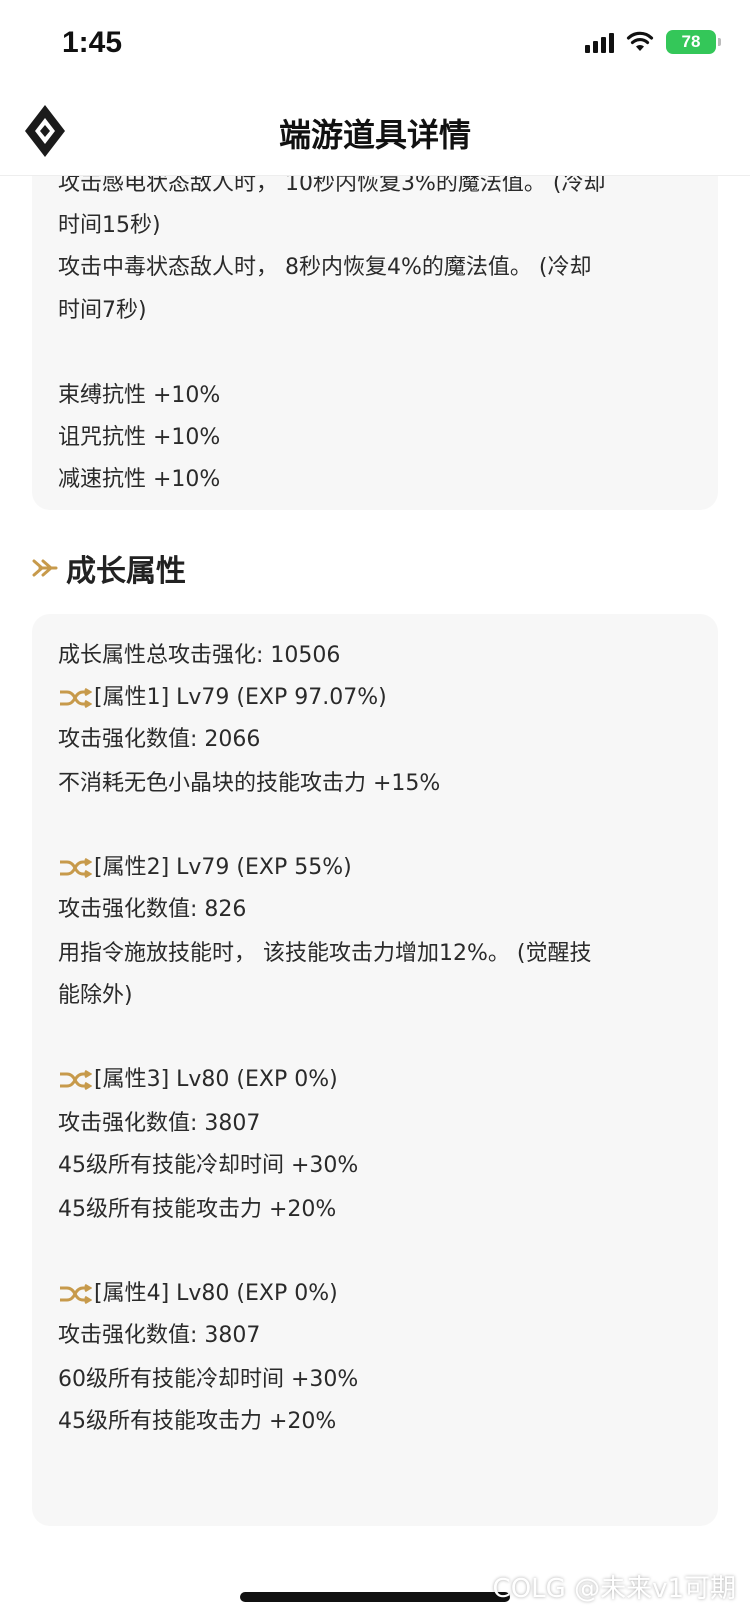 This screenshot has width=750, height=1624. I want to click on page-title: 端游道具详情, so click(374, 135).